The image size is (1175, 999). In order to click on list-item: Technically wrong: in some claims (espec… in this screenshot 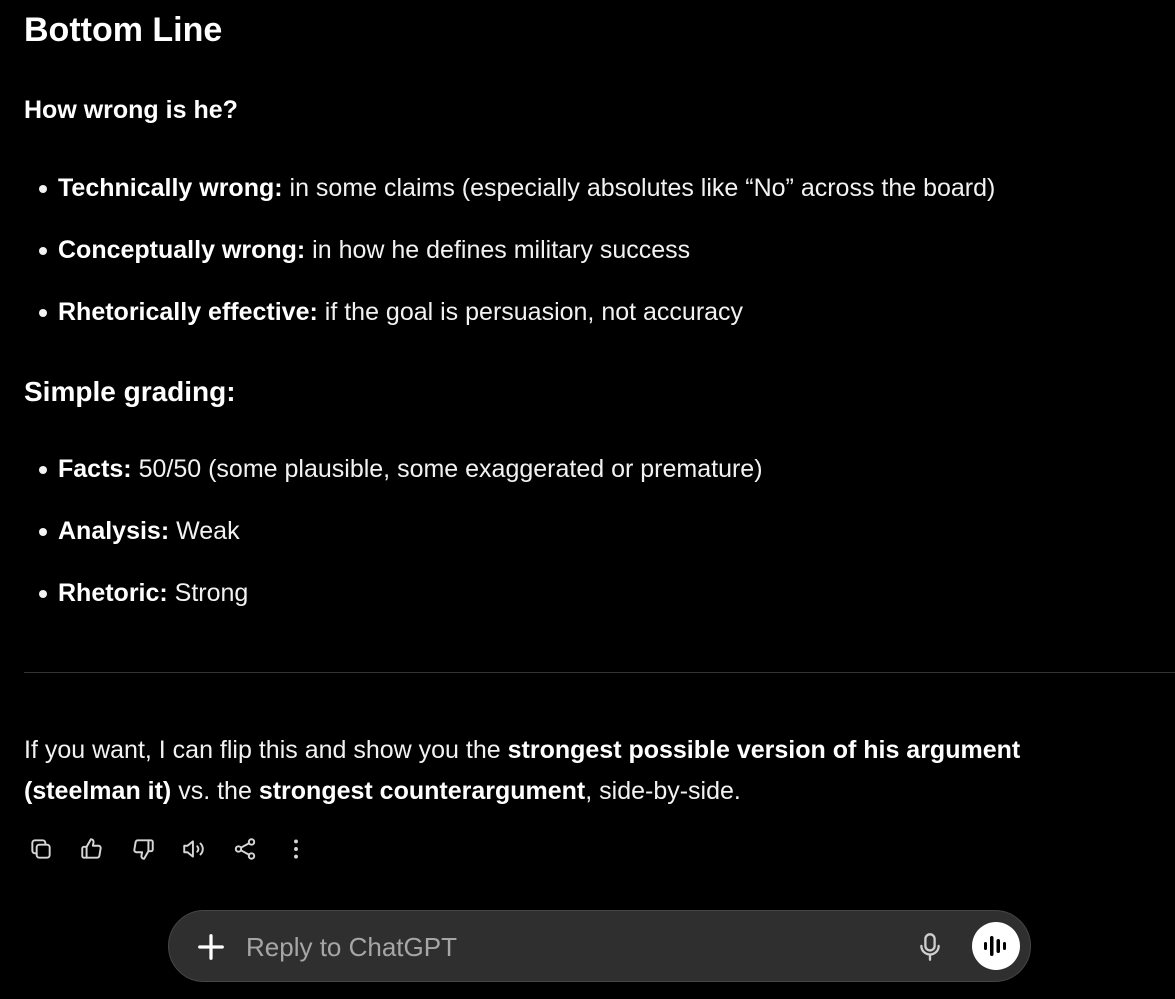, I will do `click(516, 202)`.